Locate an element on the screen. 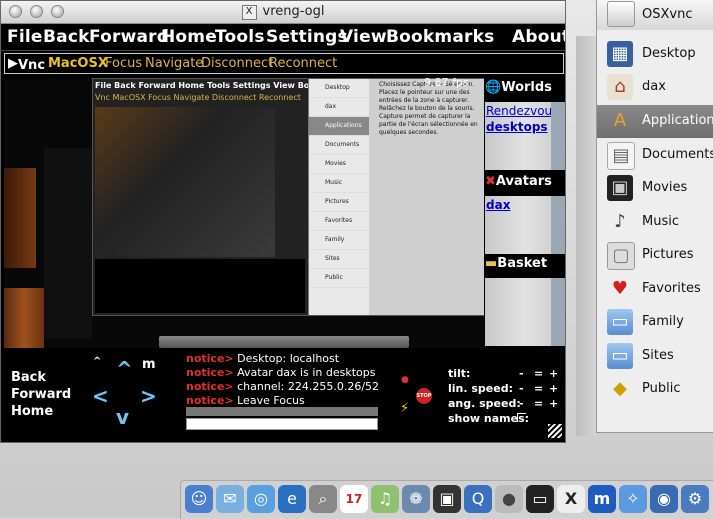 Image resolution: width=713 pixels, height=519 pixels. avatar-link-dax: dax is located at coordinates (498, 205).